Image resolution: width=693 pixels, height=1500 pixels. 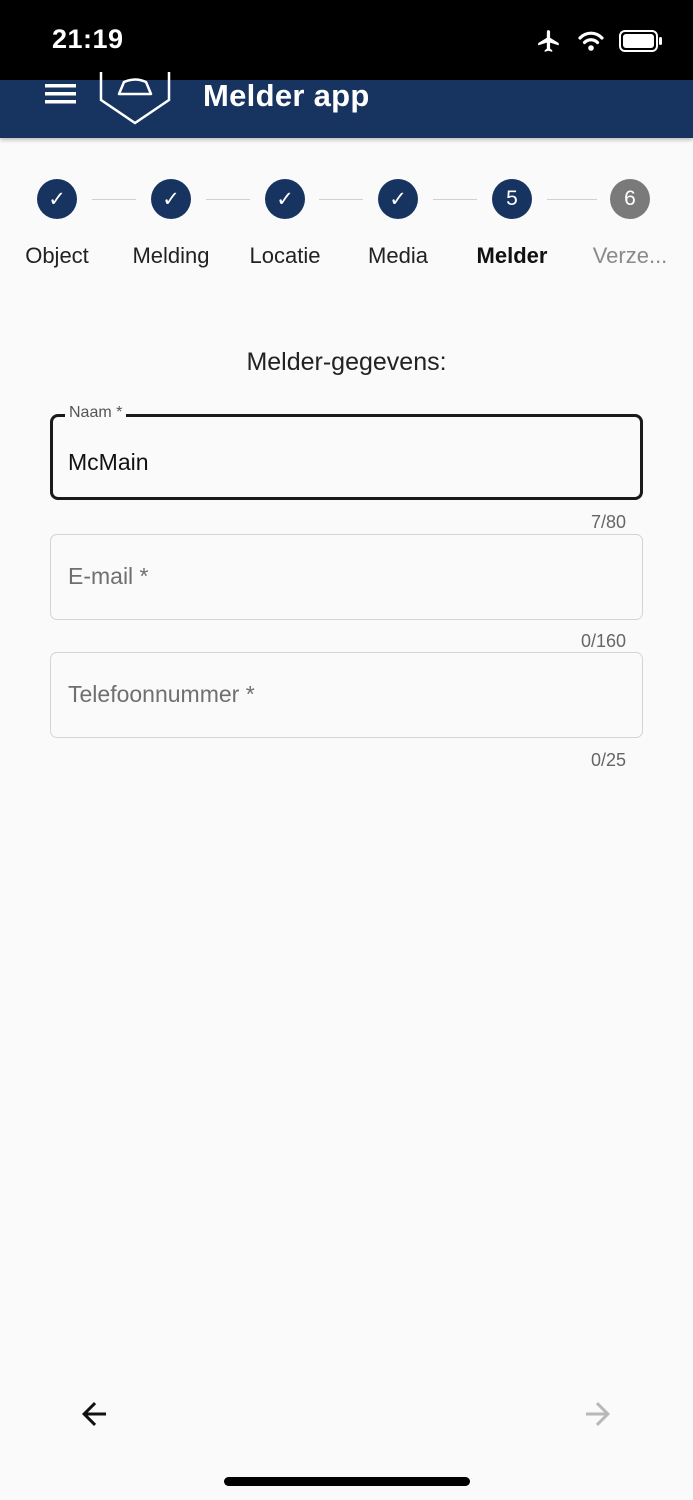 What do you see at coordinates (171, 222) in the screenshot?
I see `step-melding: ✓ Melding` at bounding box center [171, 222].